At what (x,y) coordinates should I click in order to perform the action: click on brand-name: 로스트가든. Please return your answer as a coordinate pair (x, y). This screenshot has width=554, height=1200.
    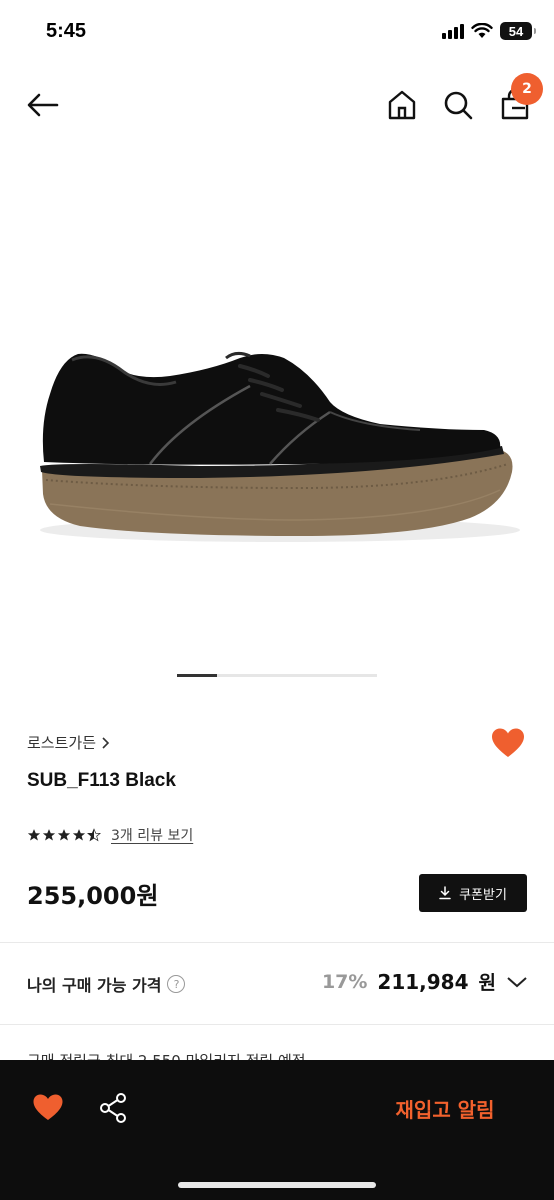
    Looking at the image, I should click on (62, 743).